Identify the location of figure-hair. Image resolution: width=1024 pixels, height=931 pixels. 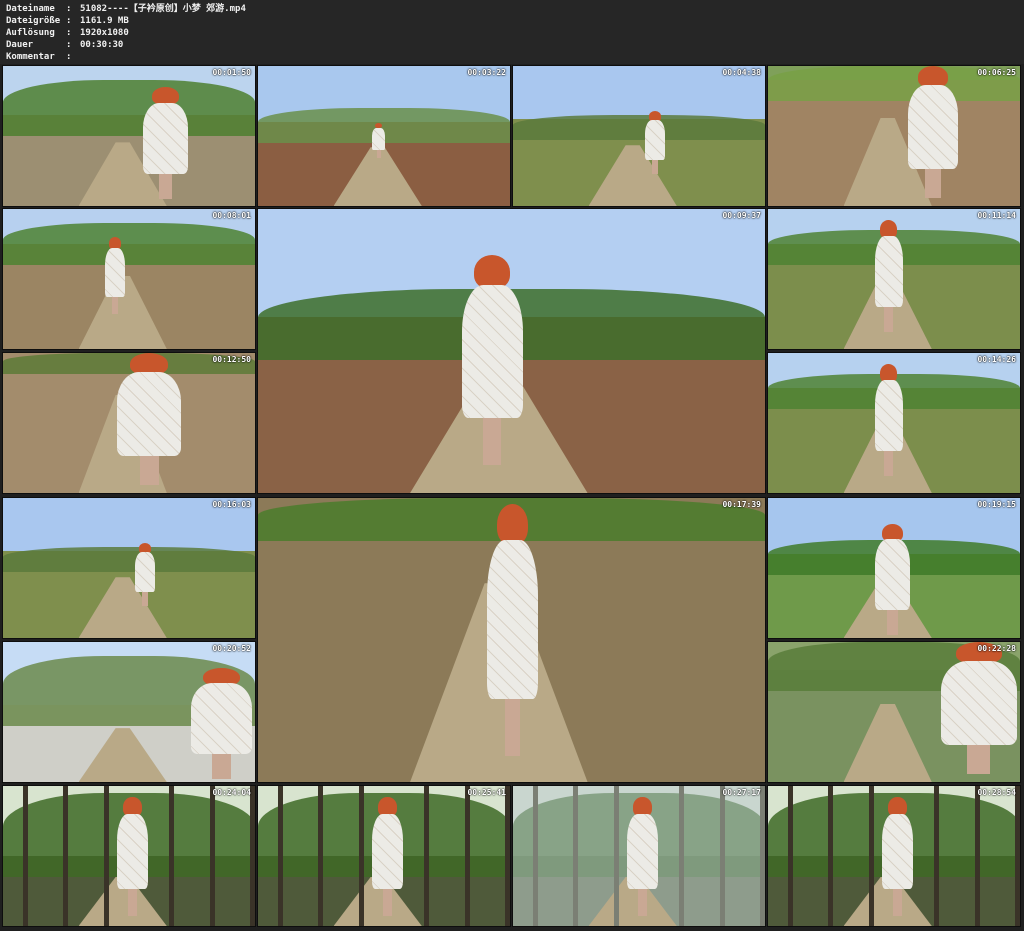
(492, 272).